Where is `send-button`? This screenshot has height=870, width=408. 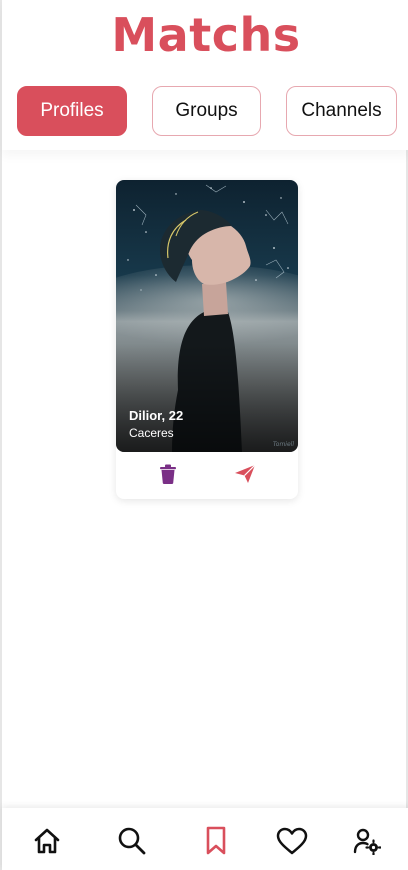
send-button is located at coordinates (245, 474).